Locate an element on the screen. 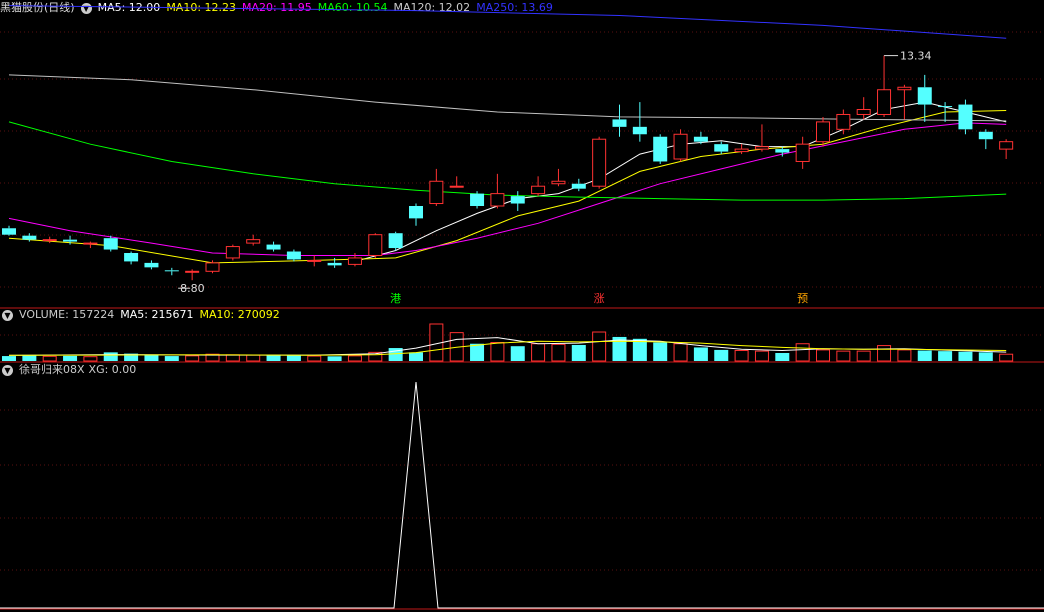 The width and height of the screenshot is (1044, 612). low-label: 8.80 is located at coordinates (192, 288).